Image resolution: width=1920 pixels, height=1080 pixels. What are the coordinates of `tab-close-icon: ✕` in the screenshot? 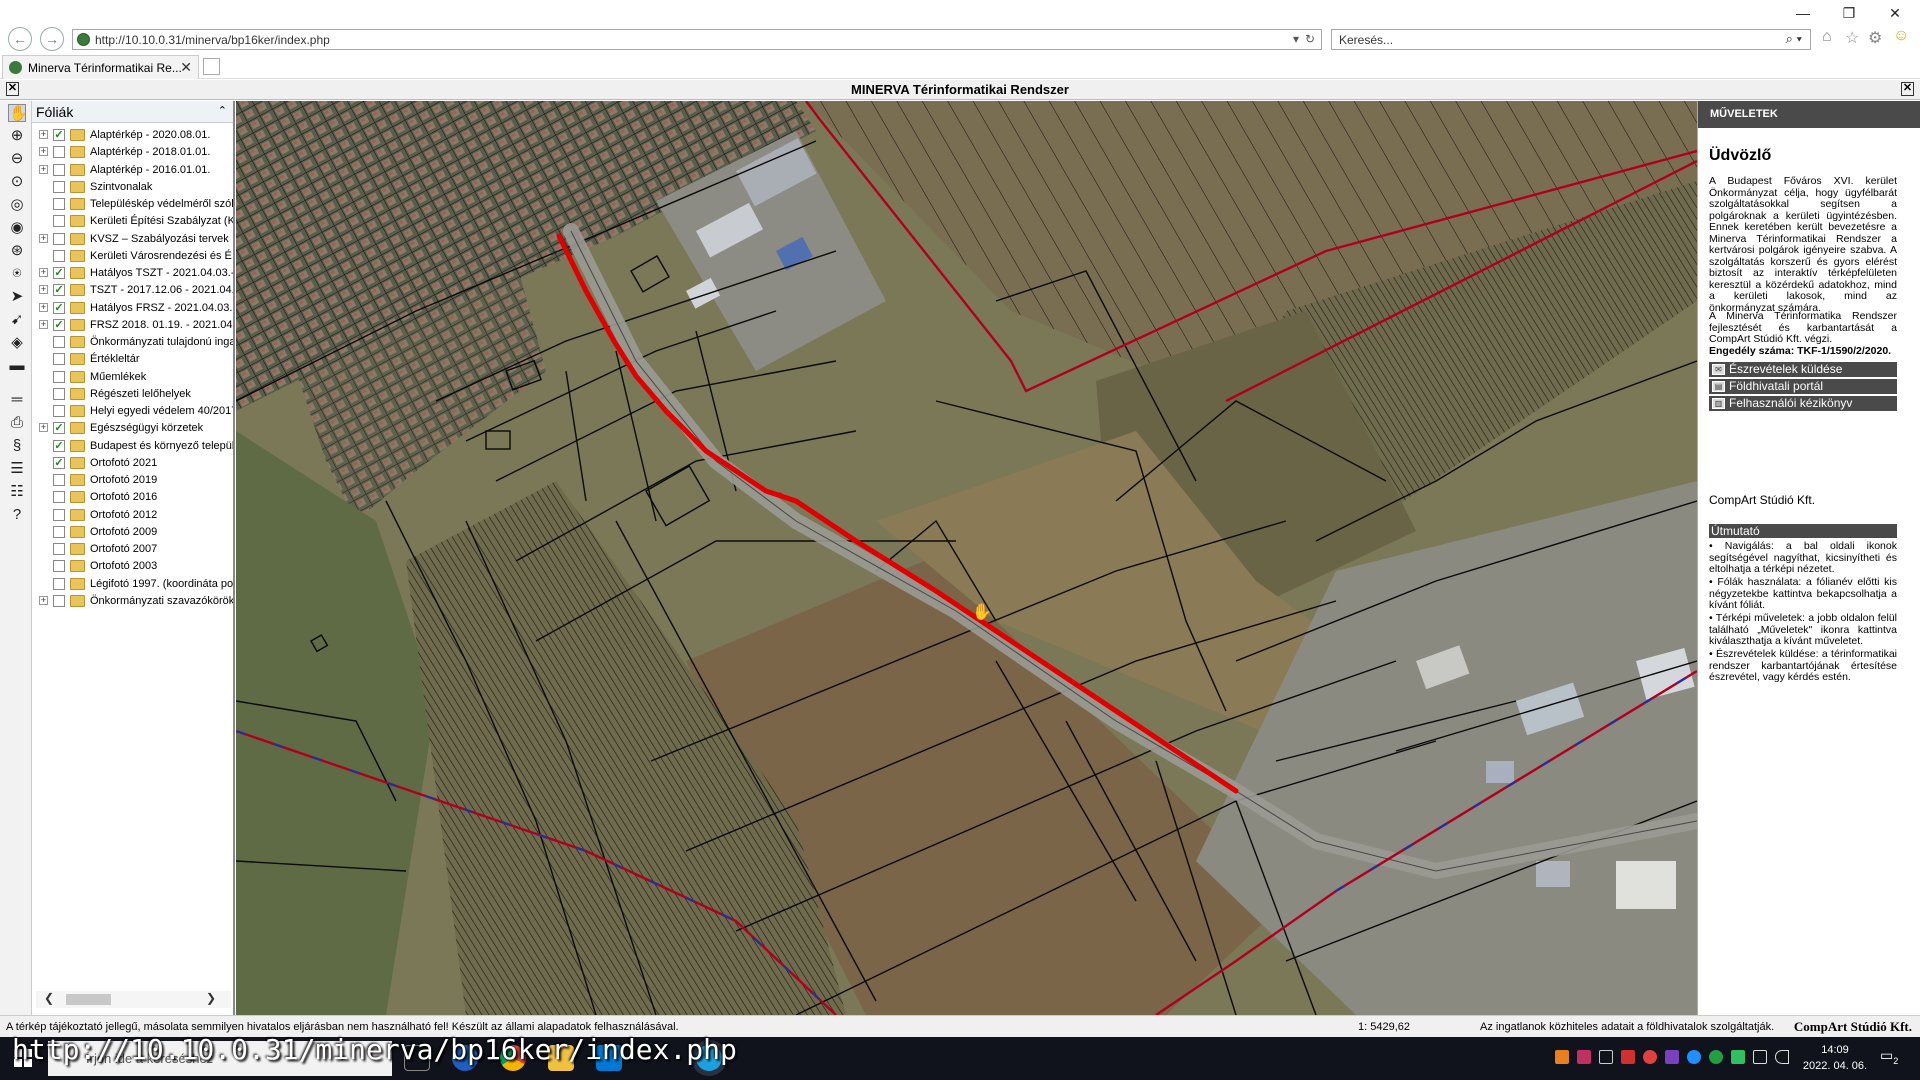 It's located at (186, 67).